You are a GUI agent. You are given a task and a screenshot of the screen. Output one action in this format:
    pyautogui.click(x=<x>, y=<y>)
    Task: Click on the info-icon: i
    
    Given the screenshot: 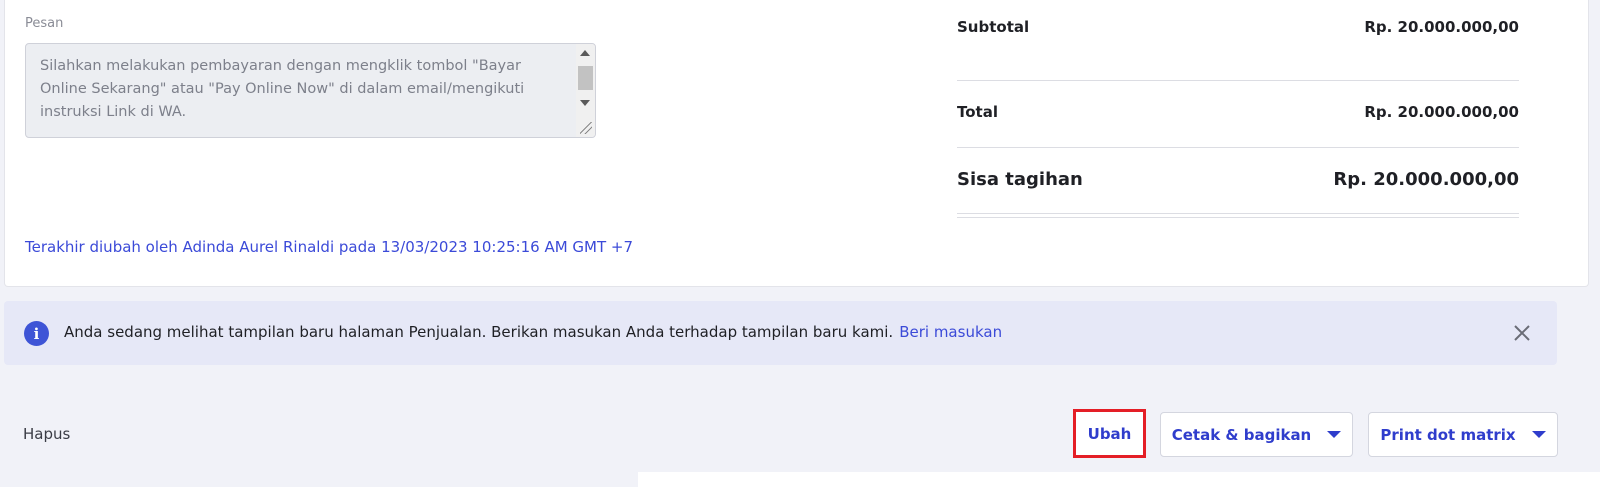 What is the action you would take?
    pyautogui.click(x=36, y=333)
    